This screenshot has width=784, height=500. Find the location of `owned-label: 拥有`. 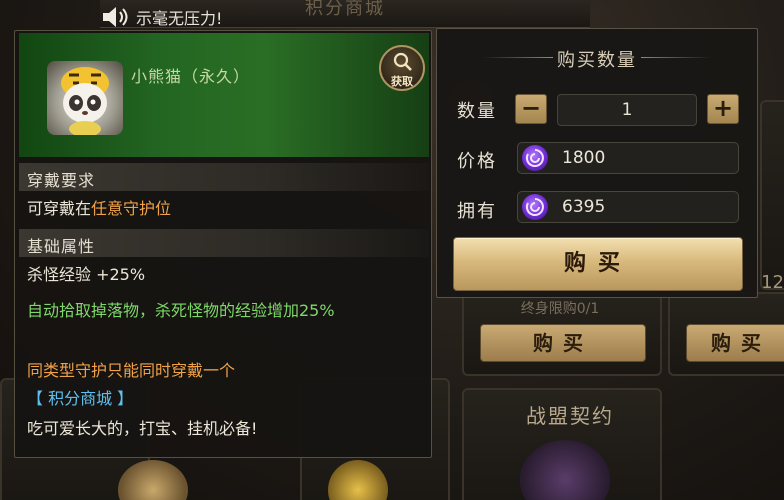

owned-label: 拥有 is located at coordinates (477, 211).